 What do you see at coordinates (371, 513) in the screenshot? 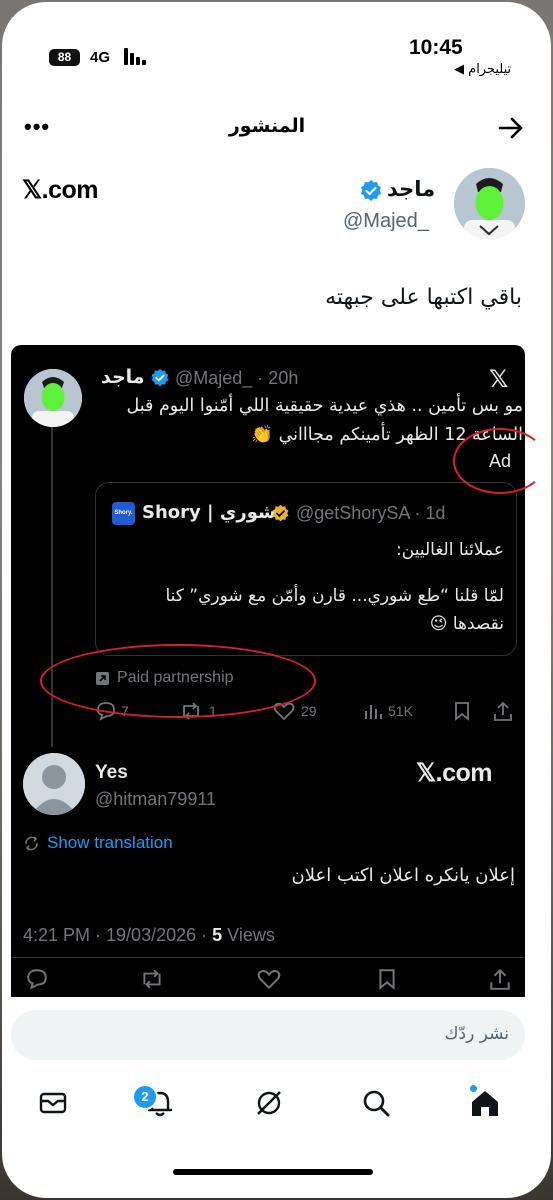
I see `quoted-handle-time: @getShorySA · 1d` at bounding box center [371, 513].